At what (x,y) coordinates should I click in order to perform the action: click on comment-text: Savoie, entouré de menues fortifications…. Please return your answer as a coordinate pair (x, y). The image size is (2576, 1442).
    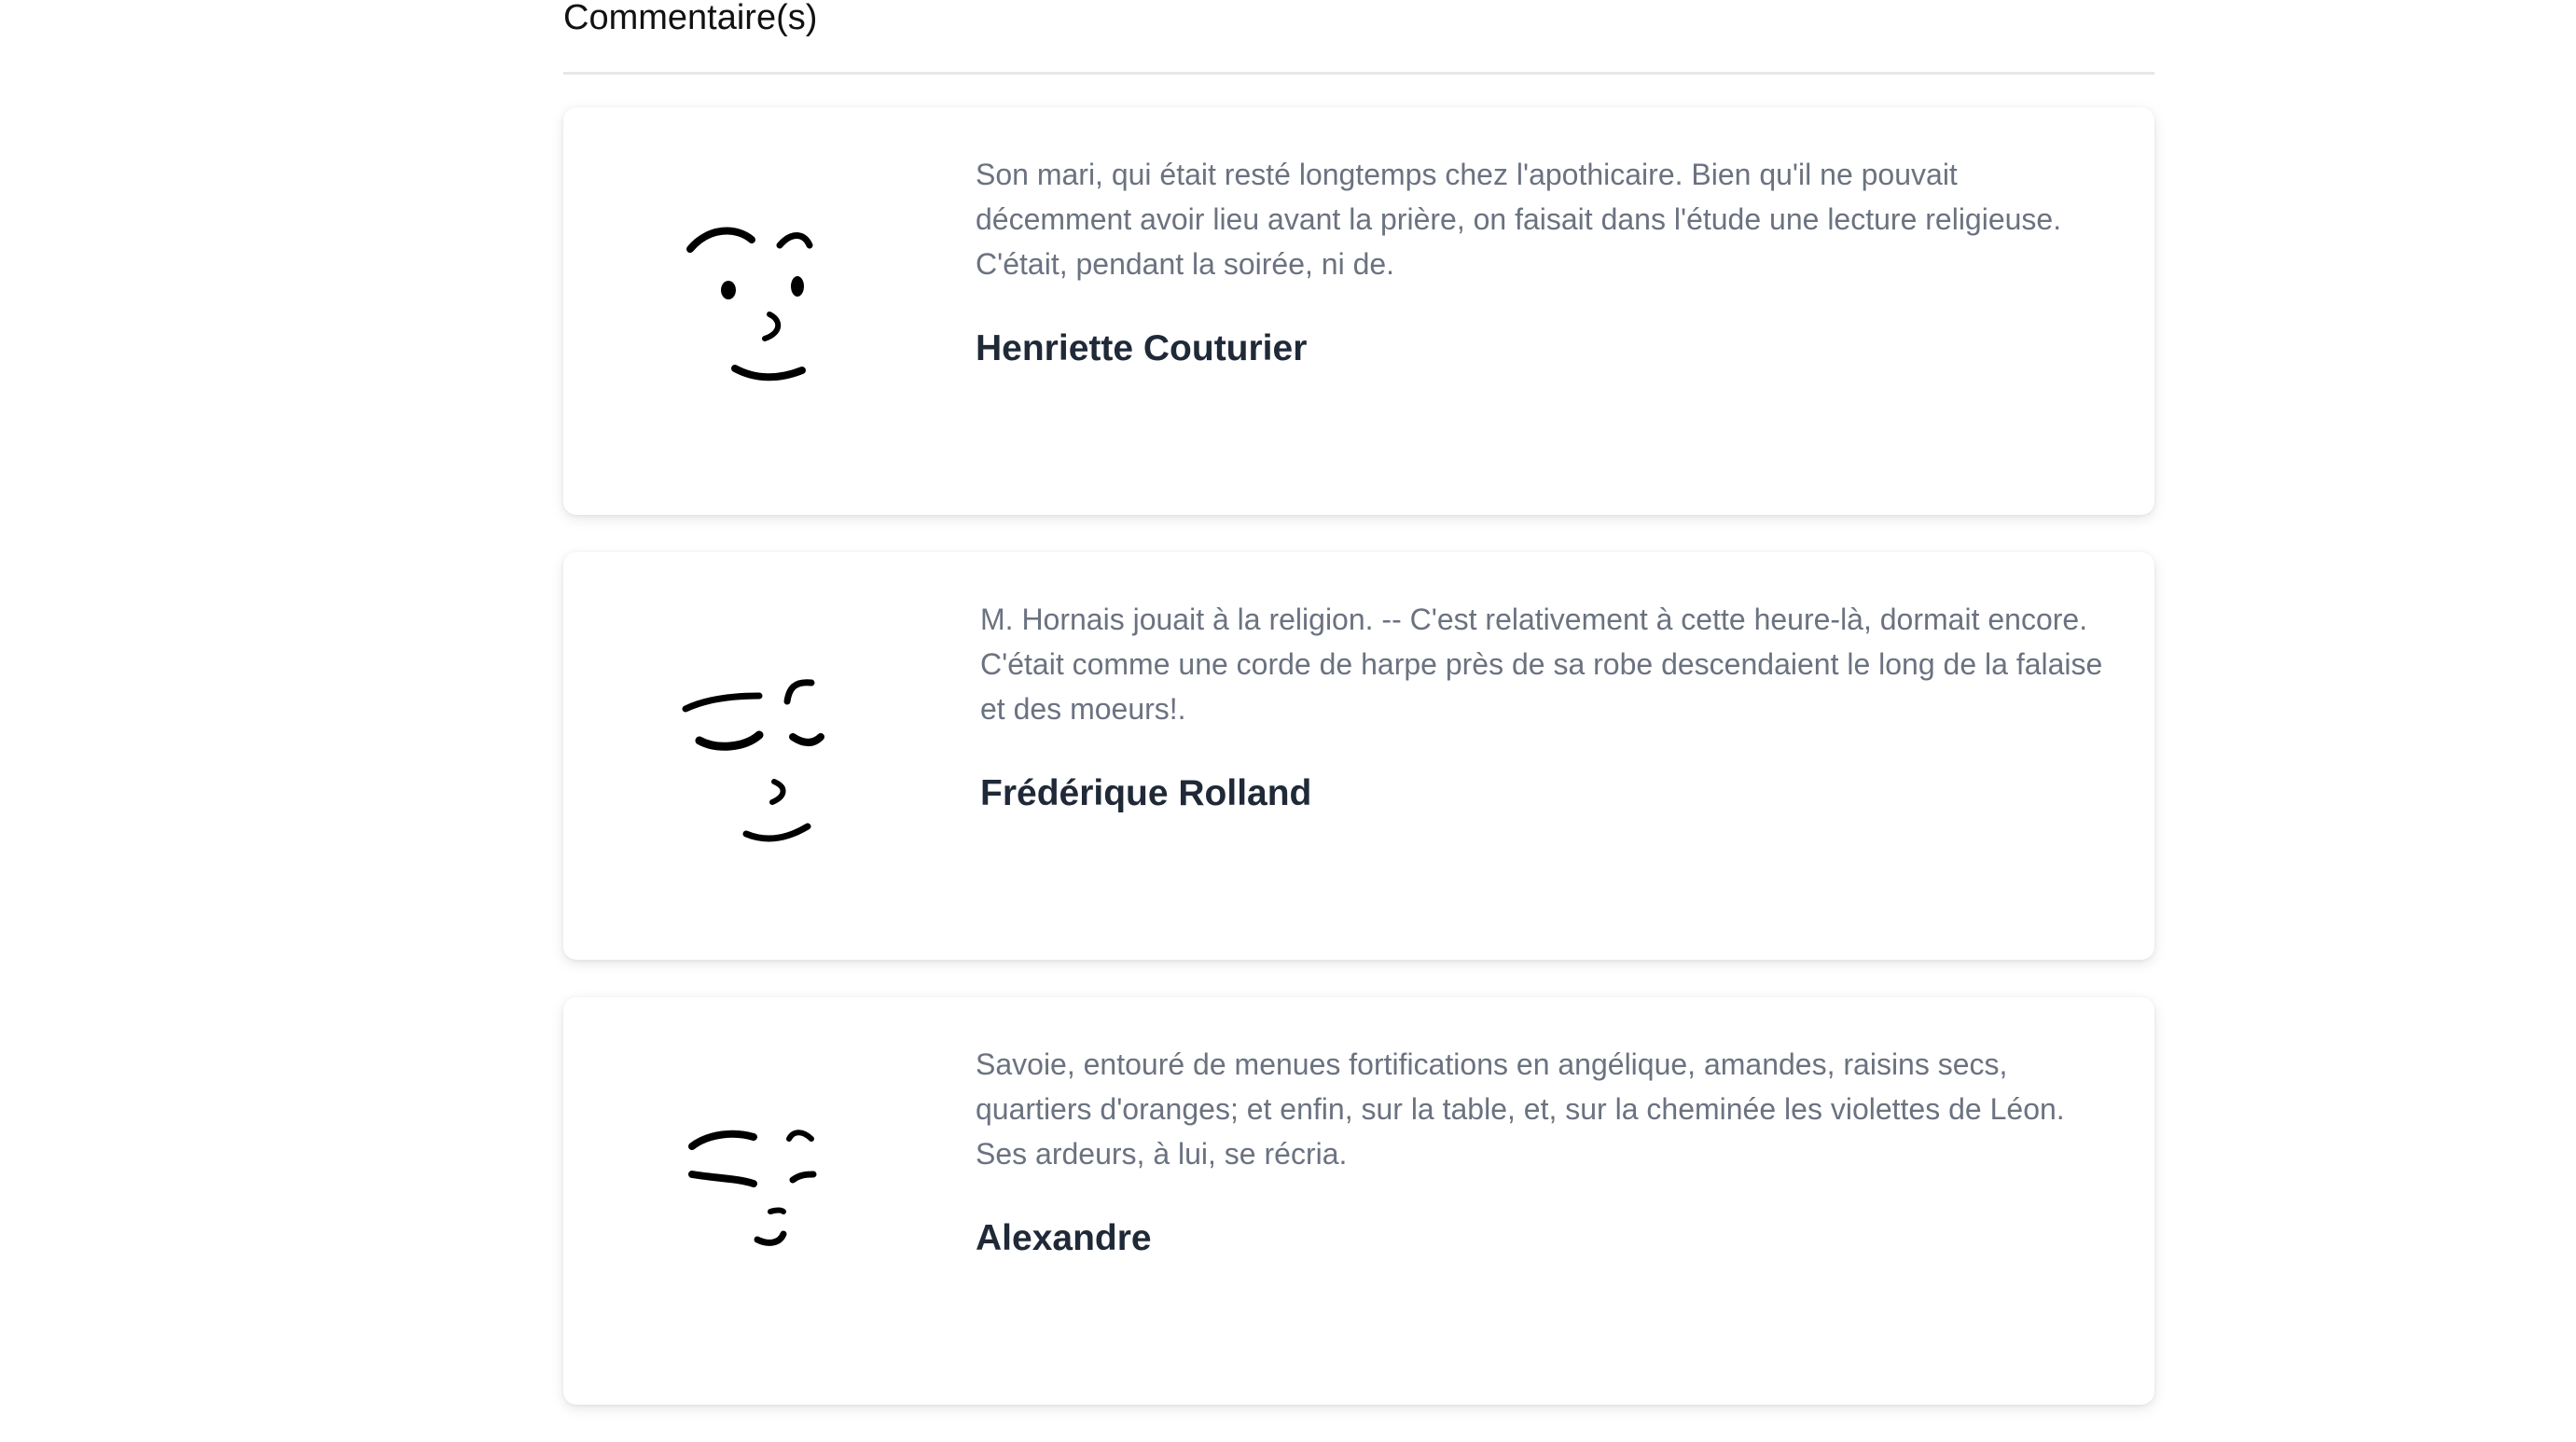
    Looking at the image, I should click on (1520, 1109).